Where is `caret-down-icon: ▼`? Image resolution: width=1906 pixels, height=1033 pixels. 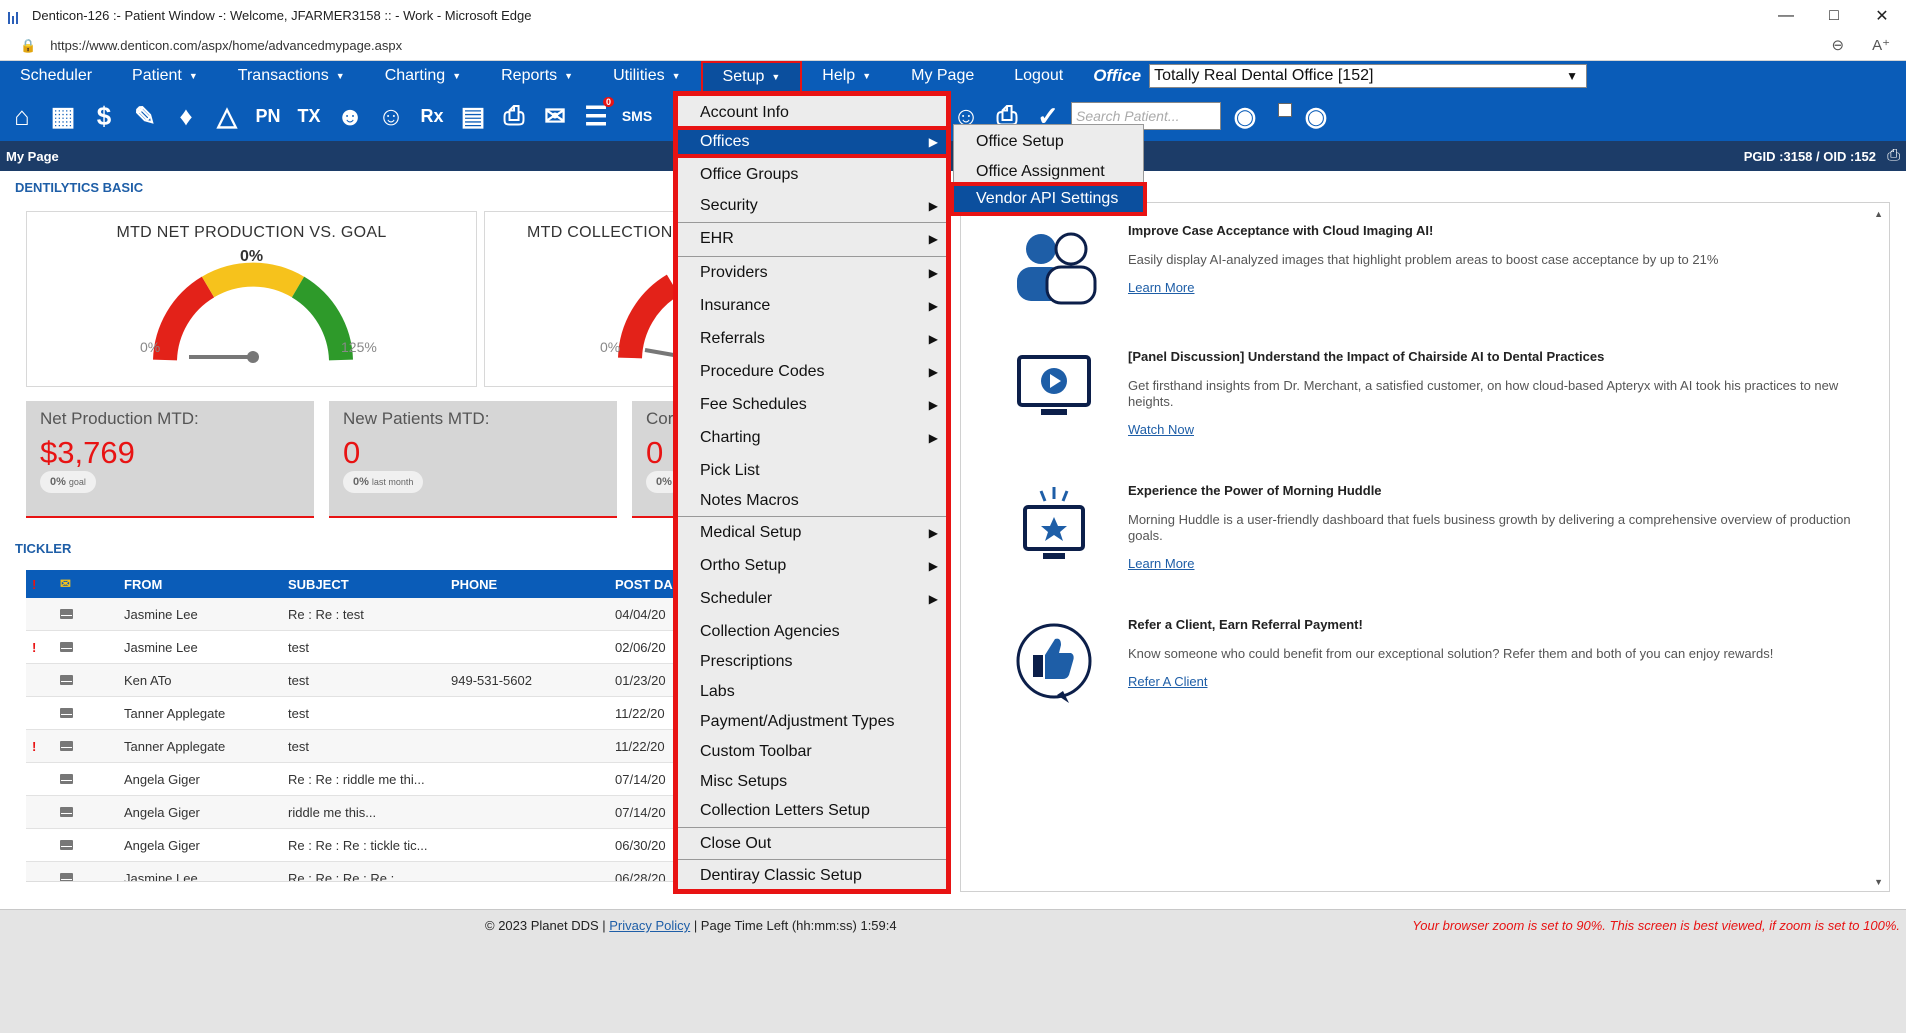 caret-down-icon: ▼ is located at coordinates (676, 76).